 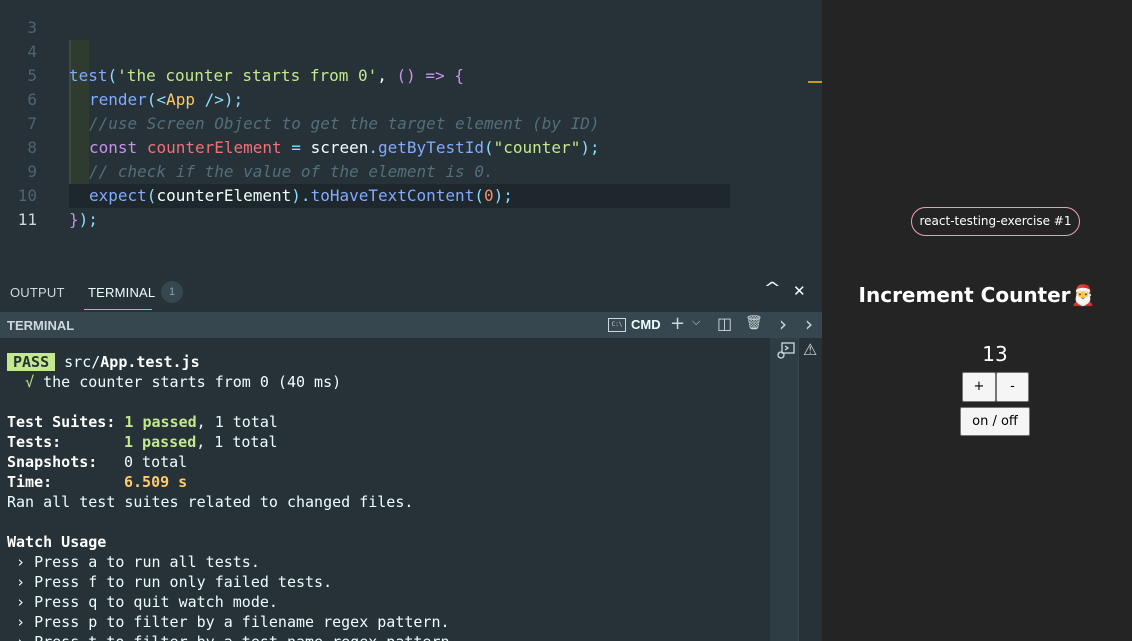 I want to click on warning-icon: ⚠, so click(x=810, y=349).